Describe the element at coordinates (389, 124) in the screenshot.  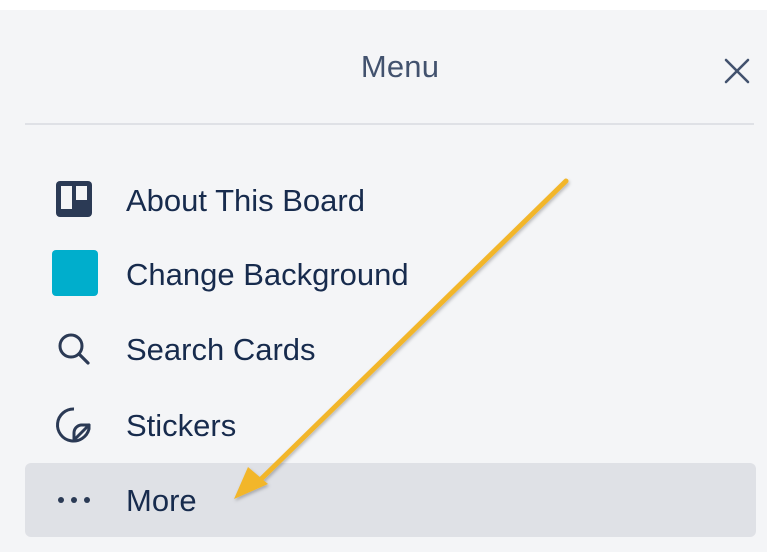
I see `header-divider` at that location.